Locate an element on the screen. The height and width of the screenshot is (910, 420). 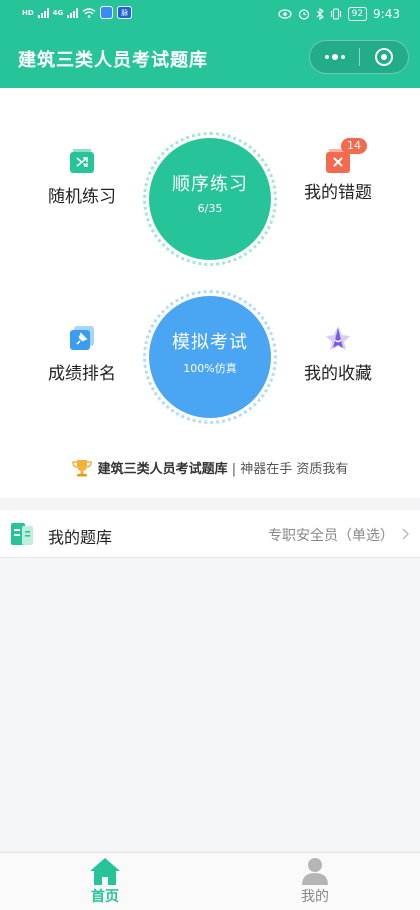
status-right: 92 9:43 is located at coordinates (338, 14).